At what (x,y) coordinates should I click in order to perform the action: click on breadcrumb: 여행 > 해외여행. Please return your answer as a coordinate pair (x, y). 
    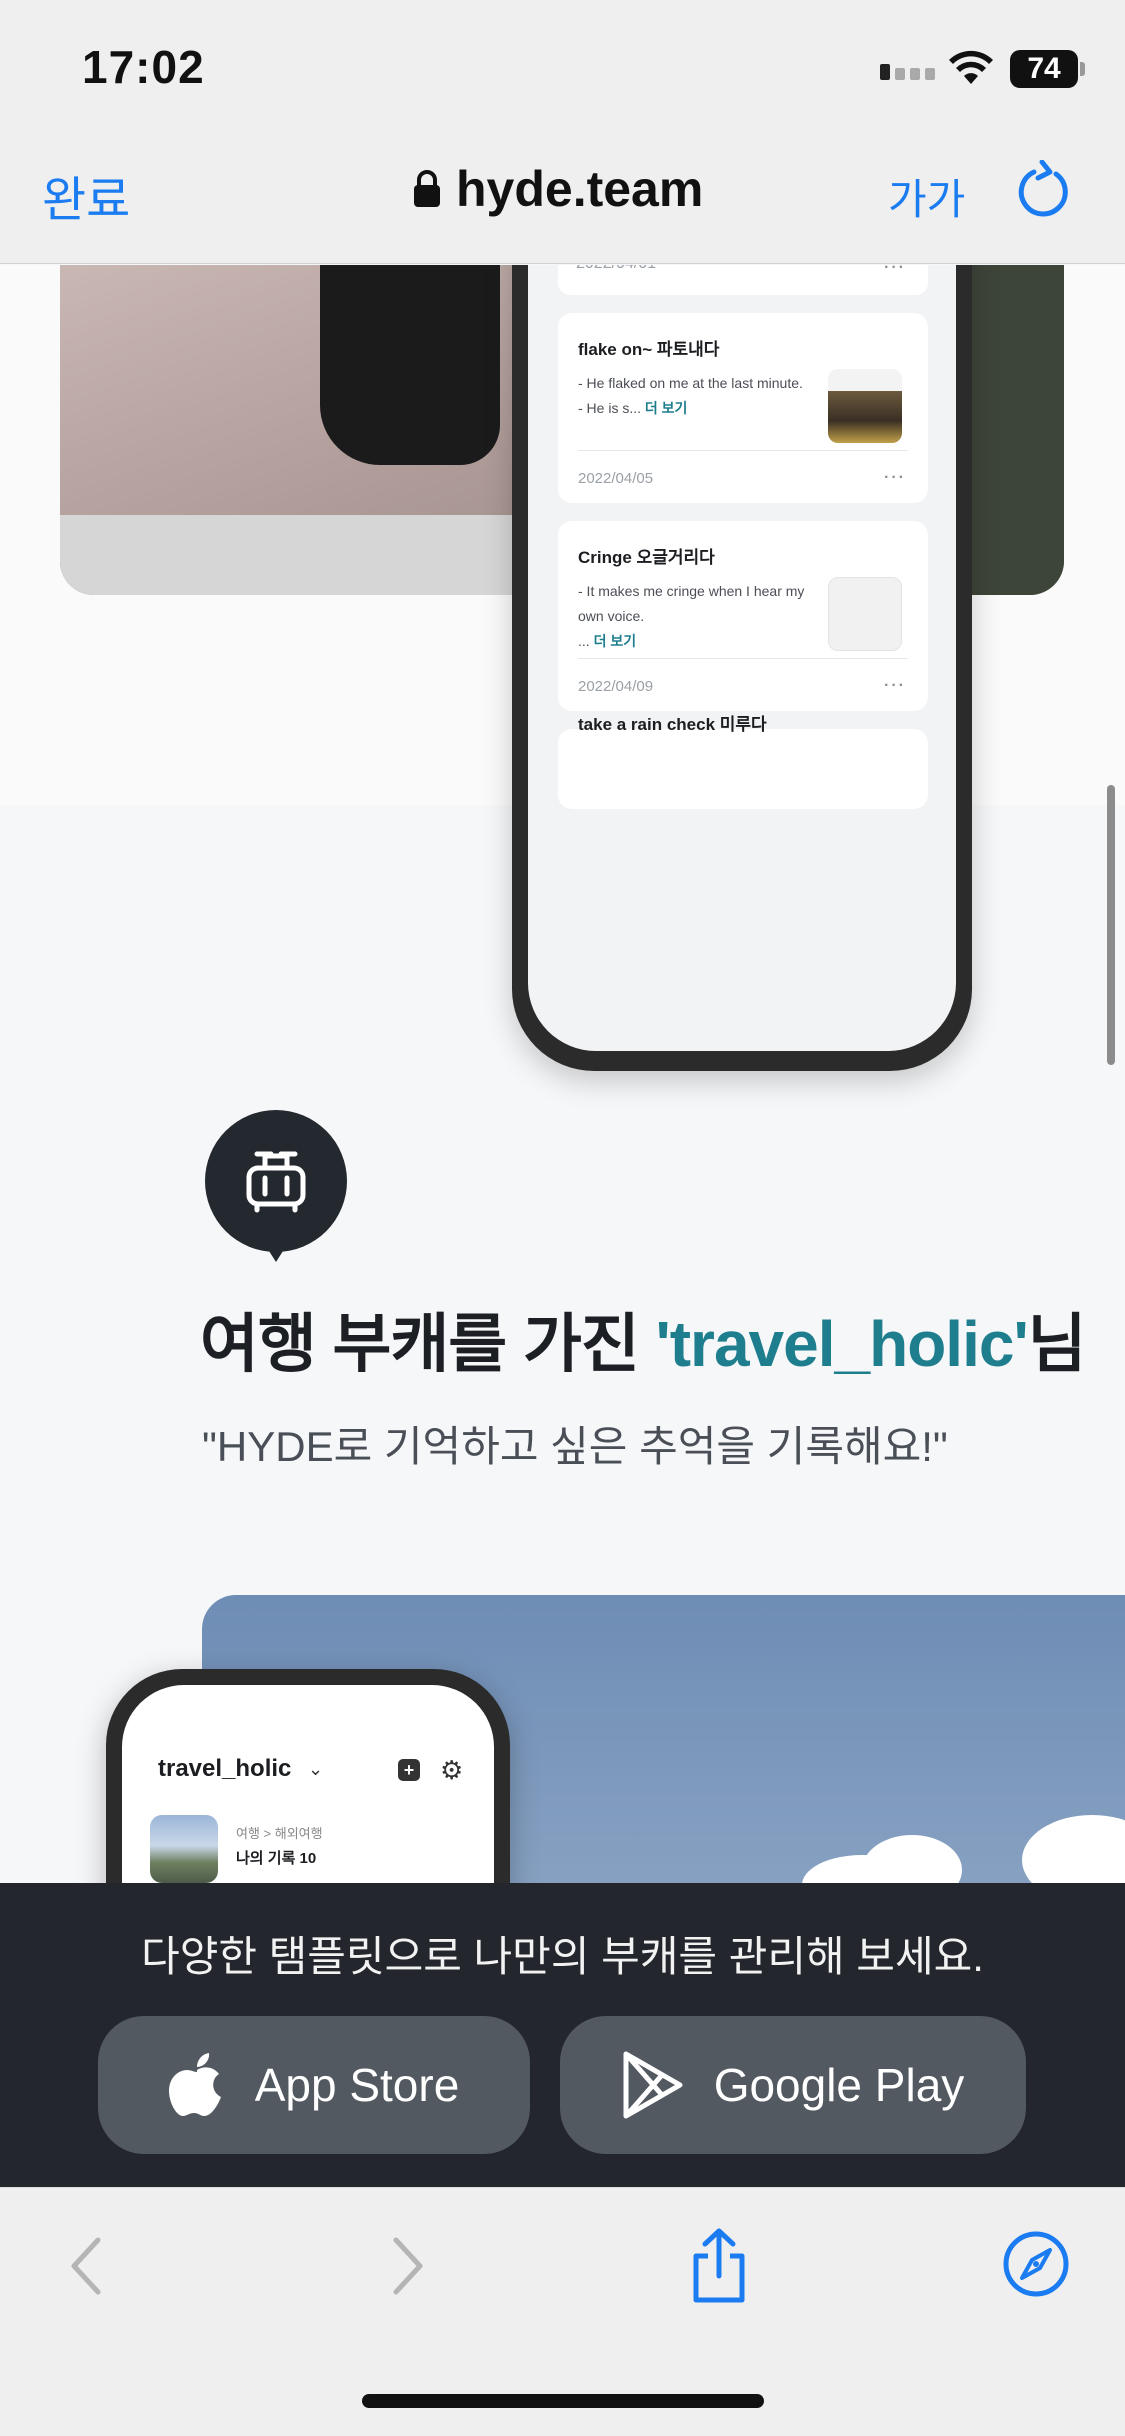
    Looking at the image, I should click on (279, 1833).